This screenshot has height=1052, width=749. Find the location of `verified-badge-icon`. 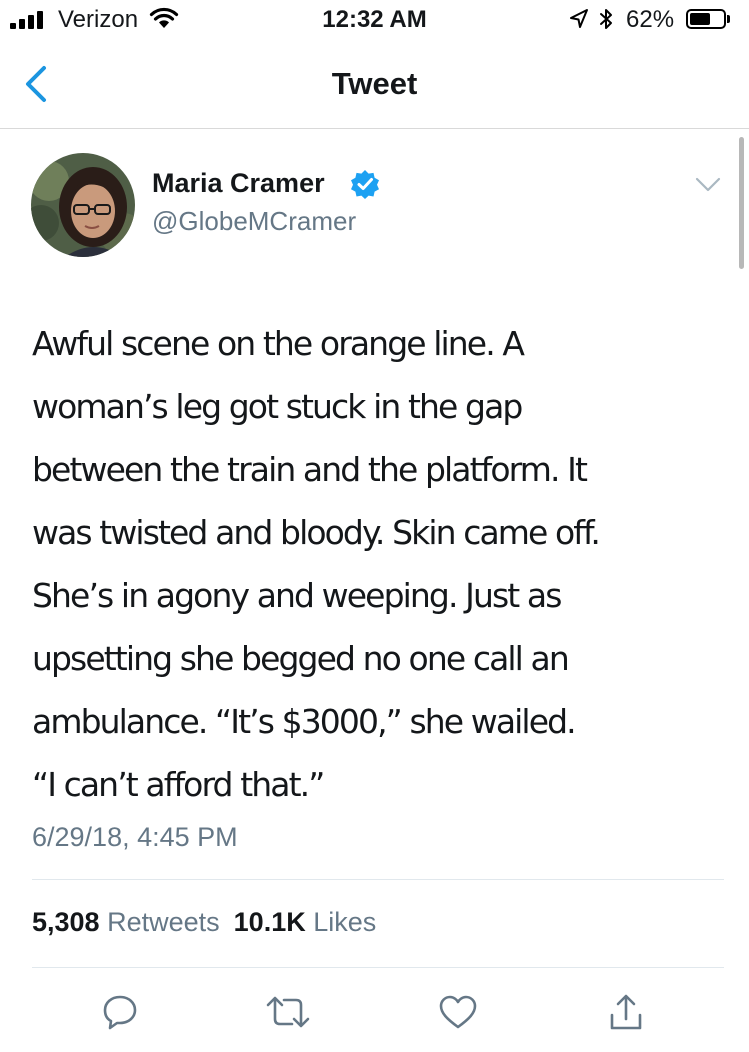

verified-badge-icon is located at coordinates (365, 184).